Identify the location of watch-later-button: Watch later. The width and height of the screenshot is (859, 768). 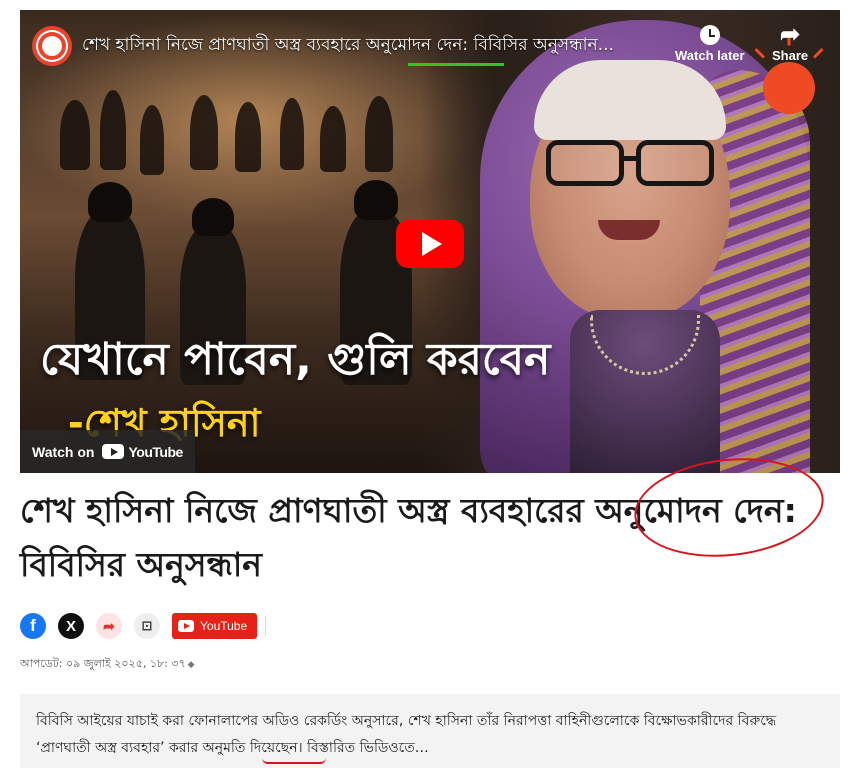
(710, 42).